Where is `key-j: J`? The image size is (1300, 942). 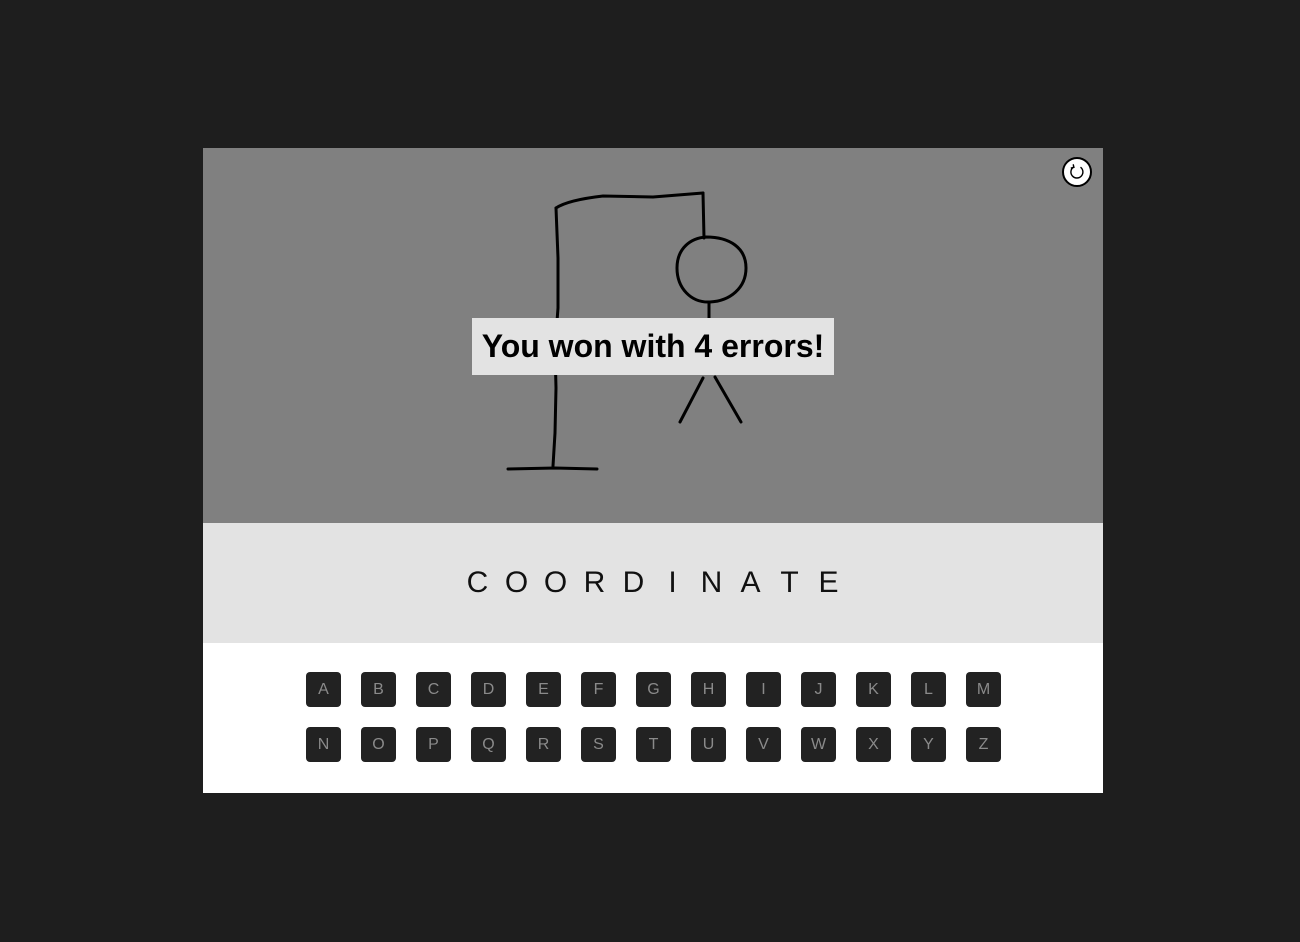 key-j: J is located at coordinates (818, 689).